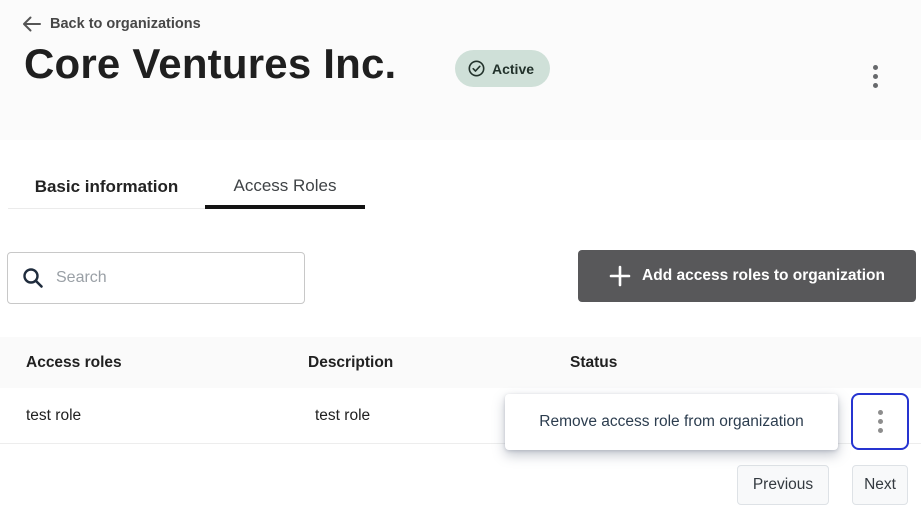 The width and height of the screenshot is (921, 515). I want to click on search-input, so click(173, 278).